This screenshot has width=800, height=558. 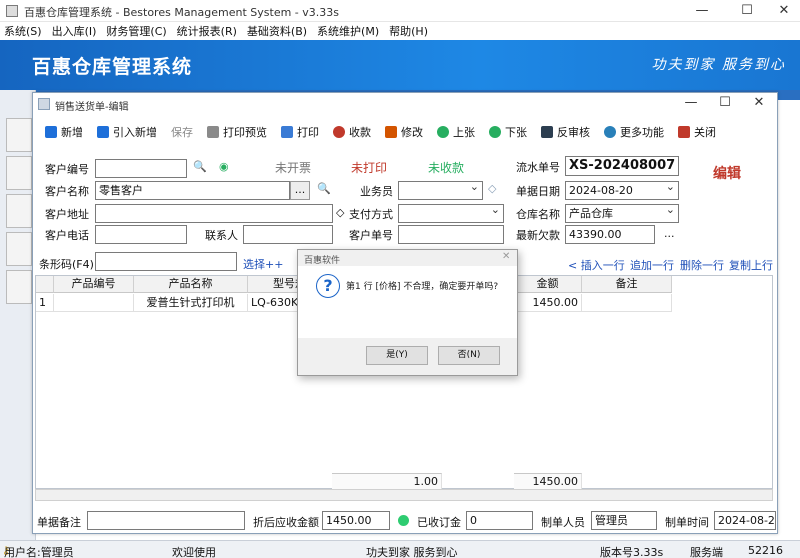 What do you see at coordinates (687, 522) in the screenshot?
I see `time-label: 制单时间` at bounding box center [687, 522].